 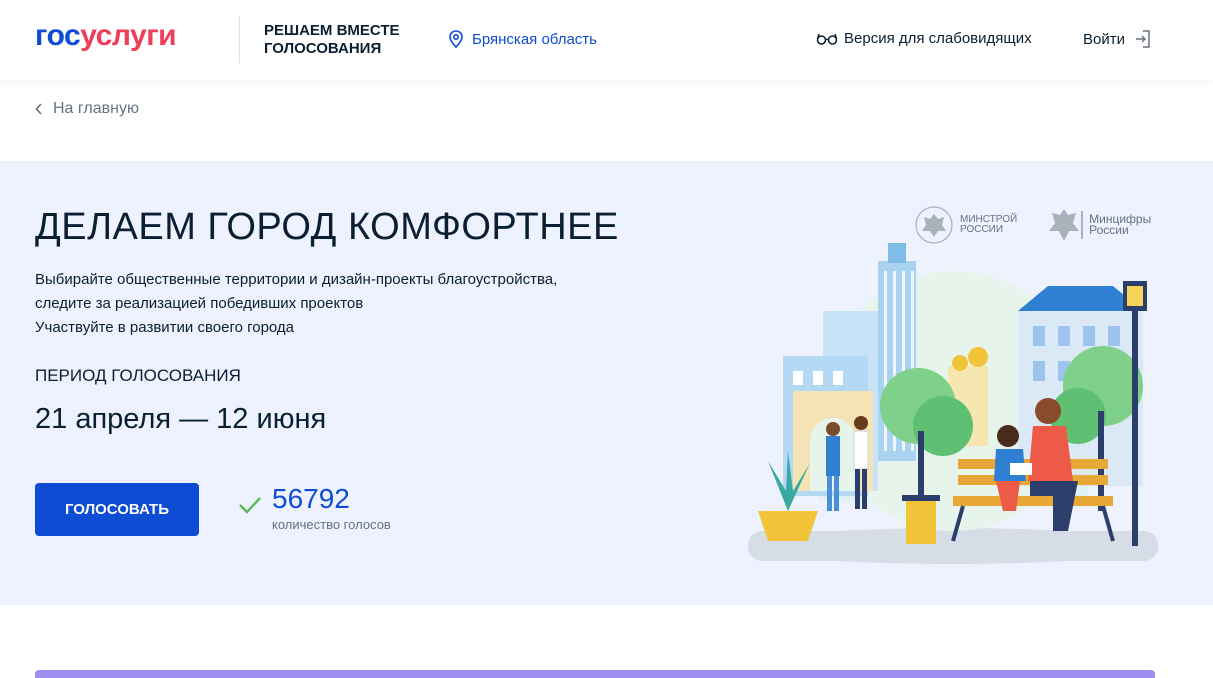 What do you see at coordinates (331, 524) in the screenshot?
I see `votes-count-label: количество голосов` at bounding box center [331, 524].